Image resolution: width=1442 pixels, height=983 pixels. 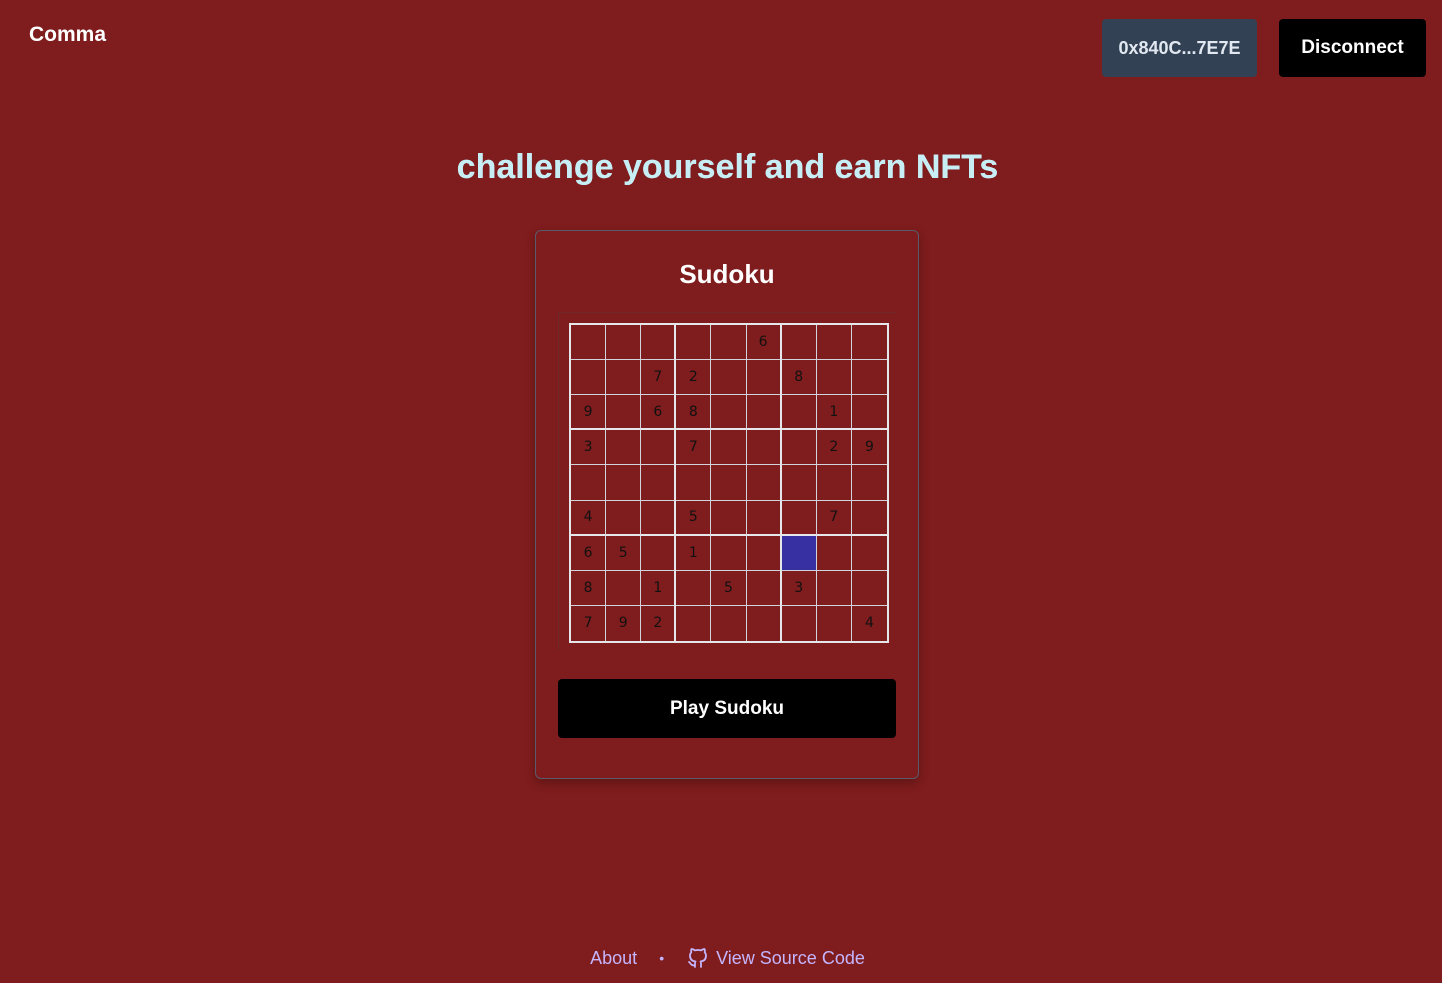 What do you see at coordinates (613, 958) in the screenshot?
I see `about-link: About` at bounding box center [613, 958].